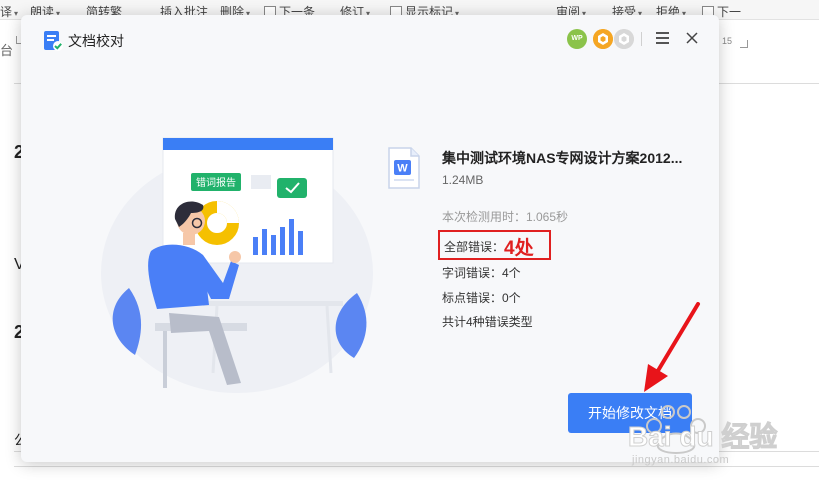 This screenshot has height=490, width=819. Describe the element at coordinates (681, 460) in the screenshot. I see `watermark-url: jingyan.baidu.com` at that location.